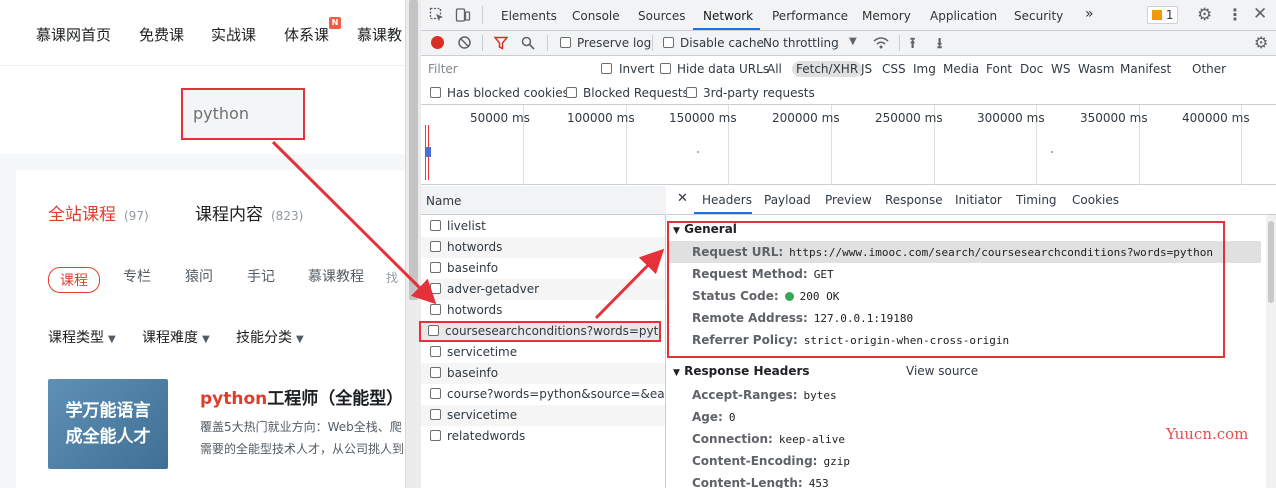  I want to click on third-party-checkbox, so click(691, 92).